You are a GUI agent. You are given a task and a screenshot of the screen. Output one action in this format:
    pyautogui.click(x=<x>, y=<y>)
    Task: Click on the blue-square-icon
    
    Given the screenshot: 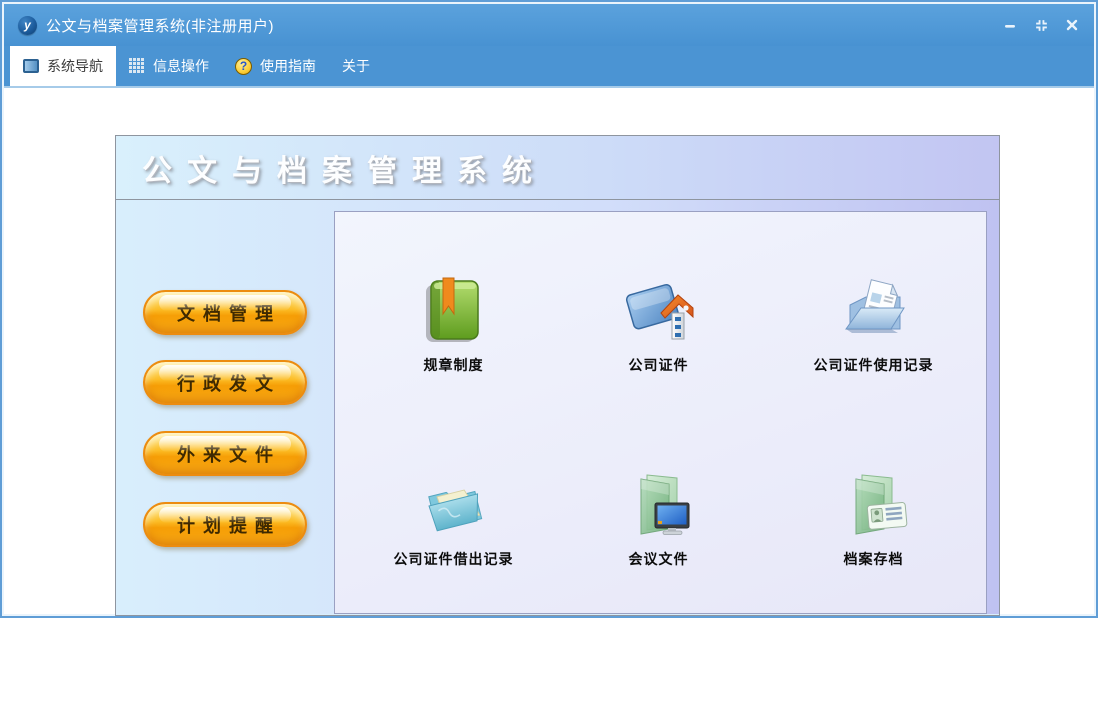 What is the action you would take?
    pyautogui.click(x=31, y=66)
    